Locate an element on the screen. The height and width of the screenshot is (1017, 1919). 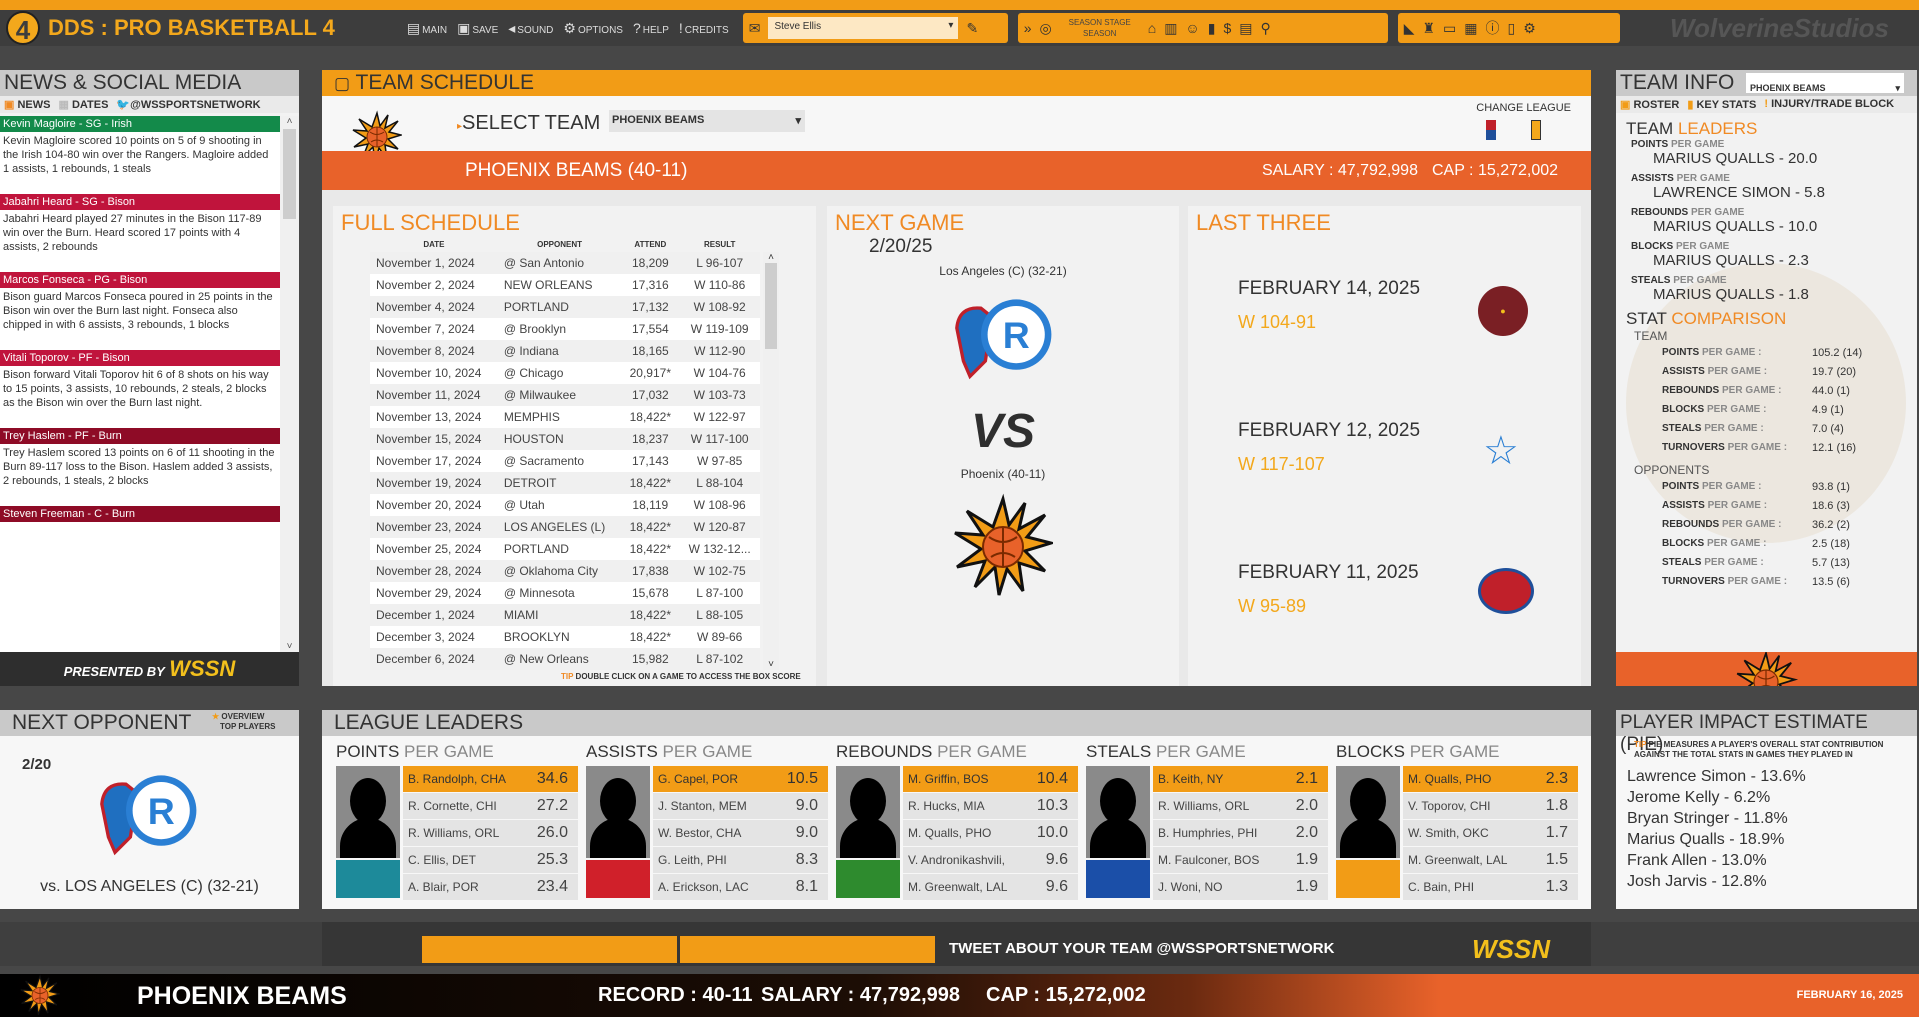
select-team-dropdown: PHOENIX BEAMS ▾ is located at coordinates (707, 121).